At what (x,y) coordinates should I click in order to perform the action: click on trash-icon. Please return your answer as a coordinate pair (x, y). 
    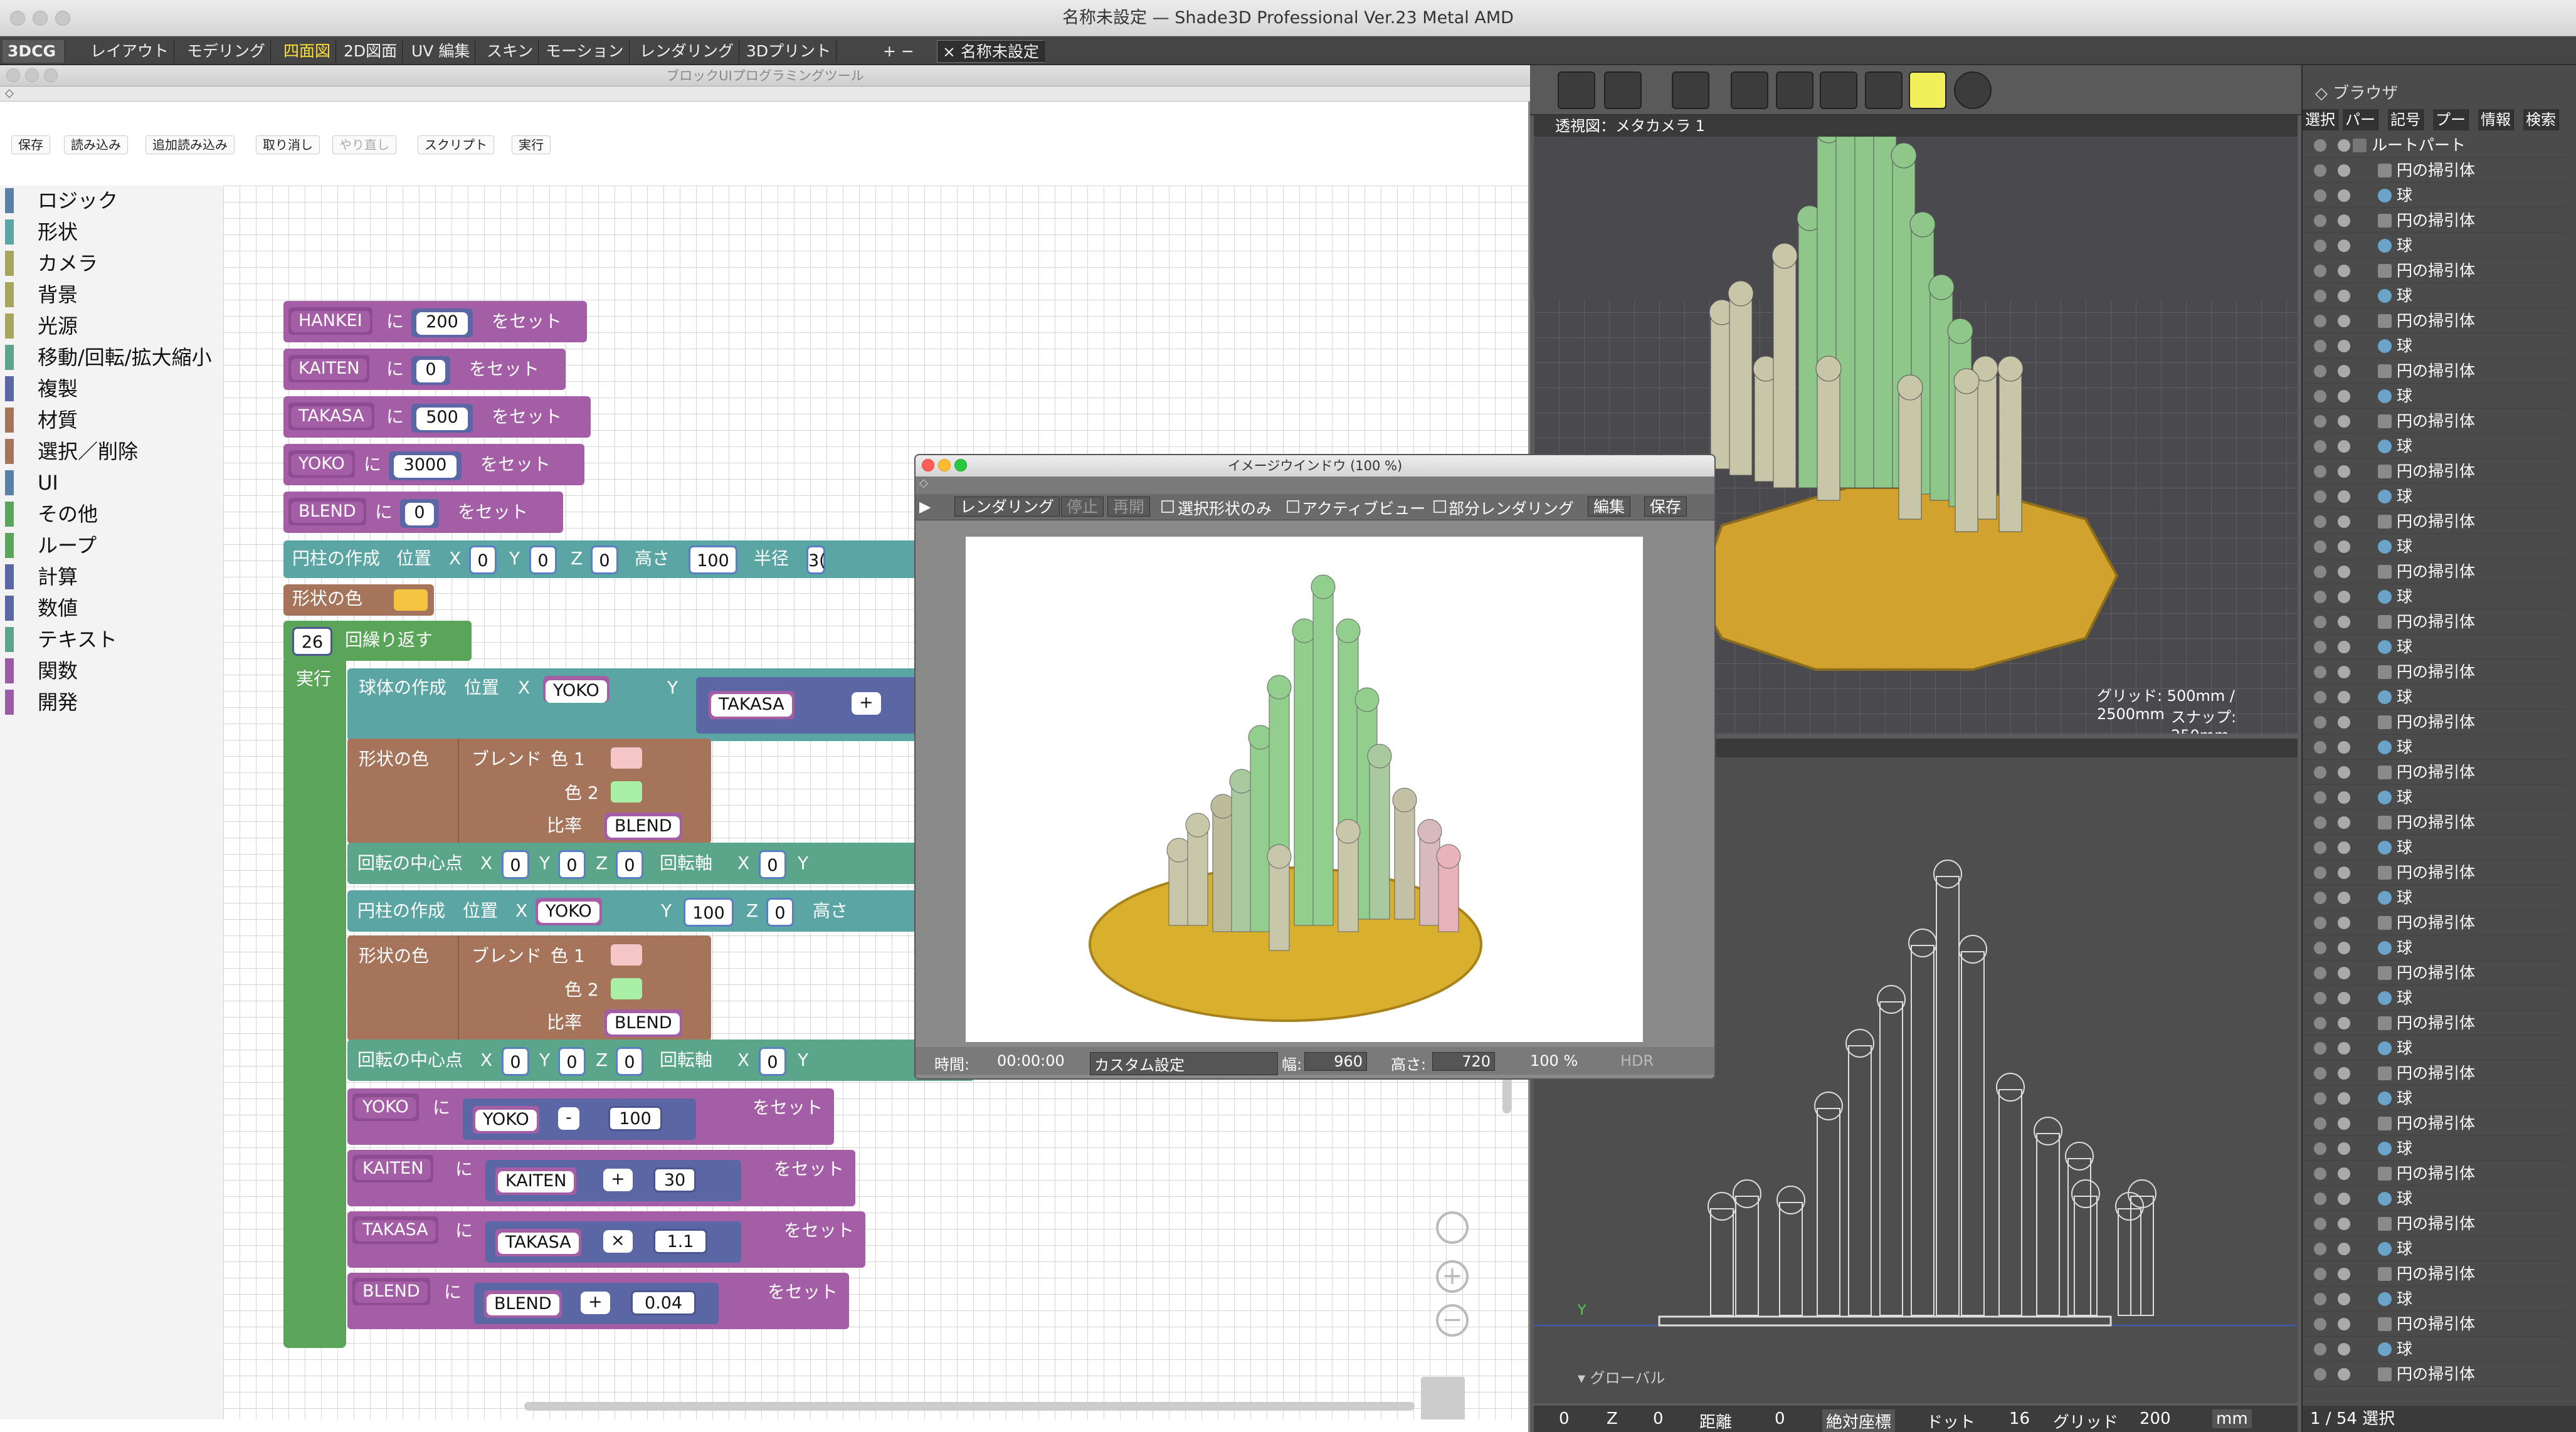
    Looking at the image, I should click on (1443, 1398).